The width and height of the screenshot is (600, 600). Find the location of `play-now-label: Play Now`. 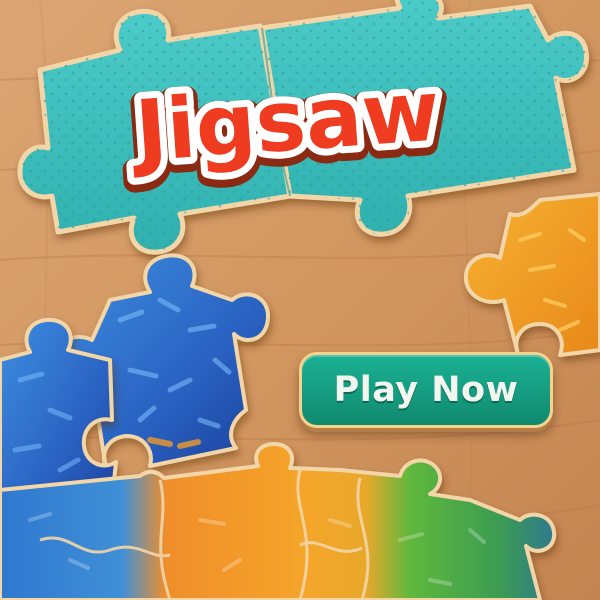

play-now-label: Play Now is located at coordinates (426, 390).